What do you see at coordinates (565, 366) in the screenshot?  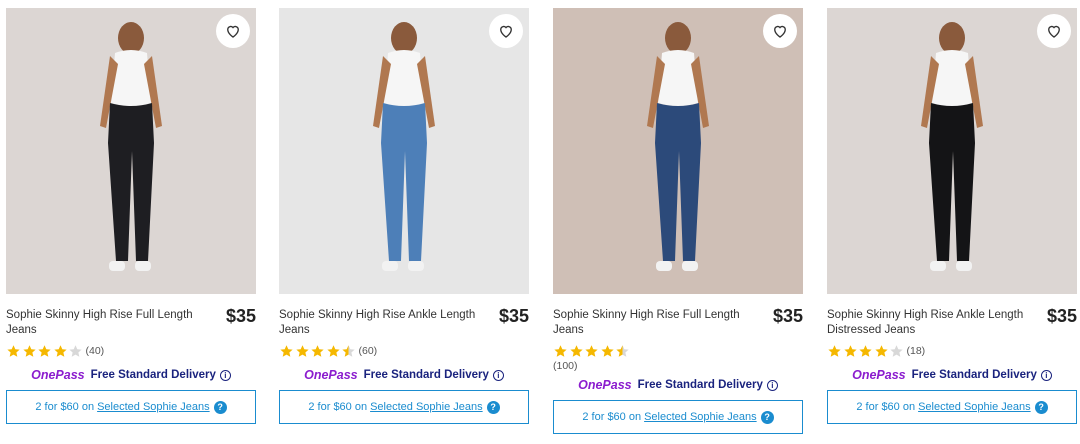 I see `review-count: (100)` at bounding box center [565, 366].